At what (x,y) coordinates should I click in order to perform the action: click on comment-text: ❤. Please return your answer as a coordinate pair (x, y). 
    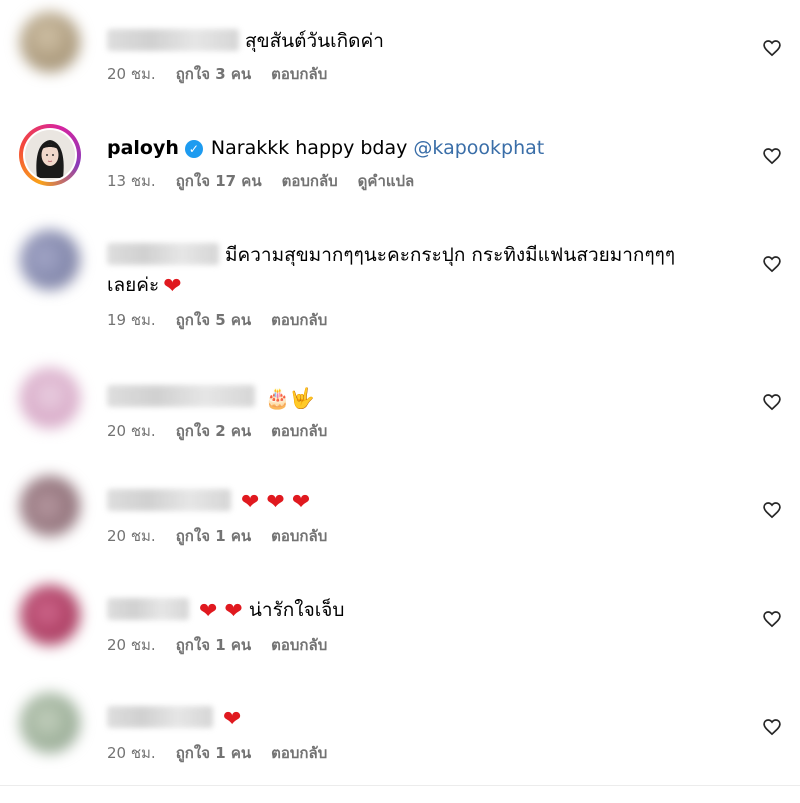
    Looking at the image, I should click on (423, 719).